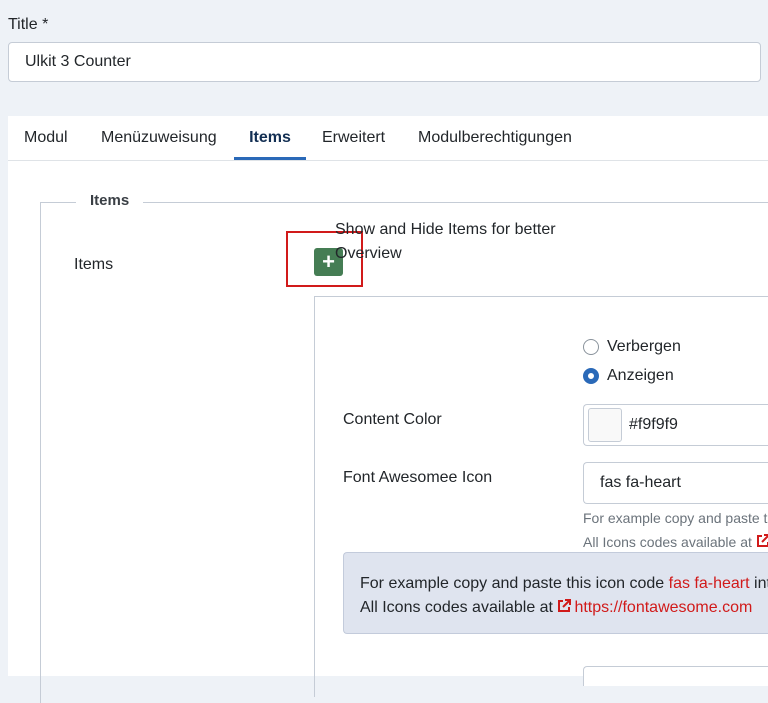 The width and height of the screenshot is (768, 703). What do you see at coordinates (46, 138) in the screenshot?
I see `tab-modul: Modul` at bounding box center [46, 138].